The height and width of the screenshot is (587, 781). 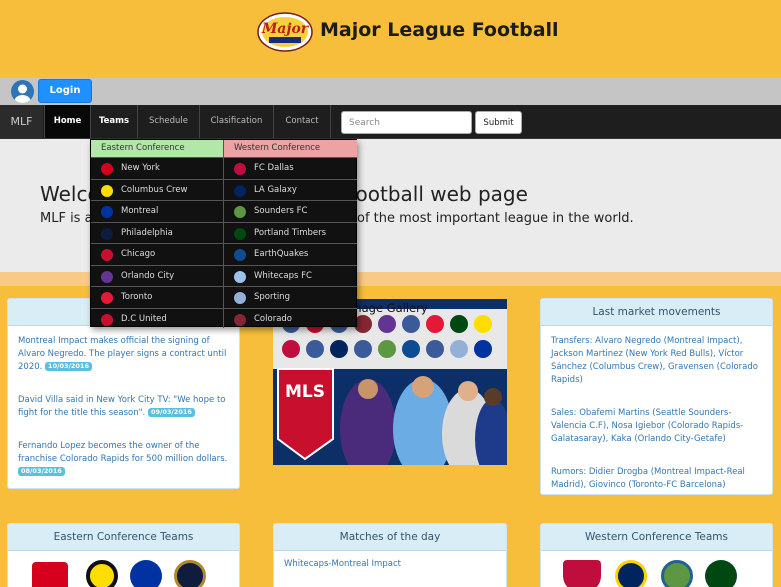 I want to click on mlf-logo: Major, so click(x=285, y=32).